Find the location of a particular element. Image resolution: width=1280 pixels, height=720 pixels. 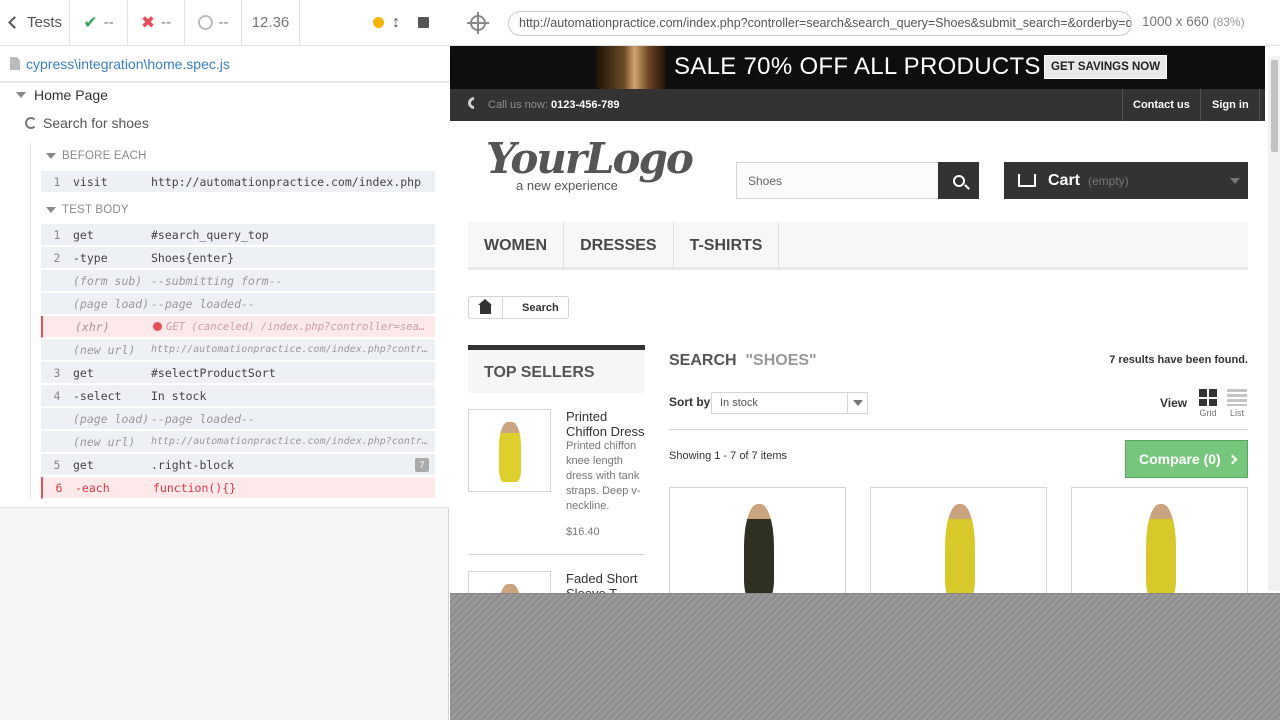

before-each-header: BEFORE EACH is located at coordinates (96, 156).